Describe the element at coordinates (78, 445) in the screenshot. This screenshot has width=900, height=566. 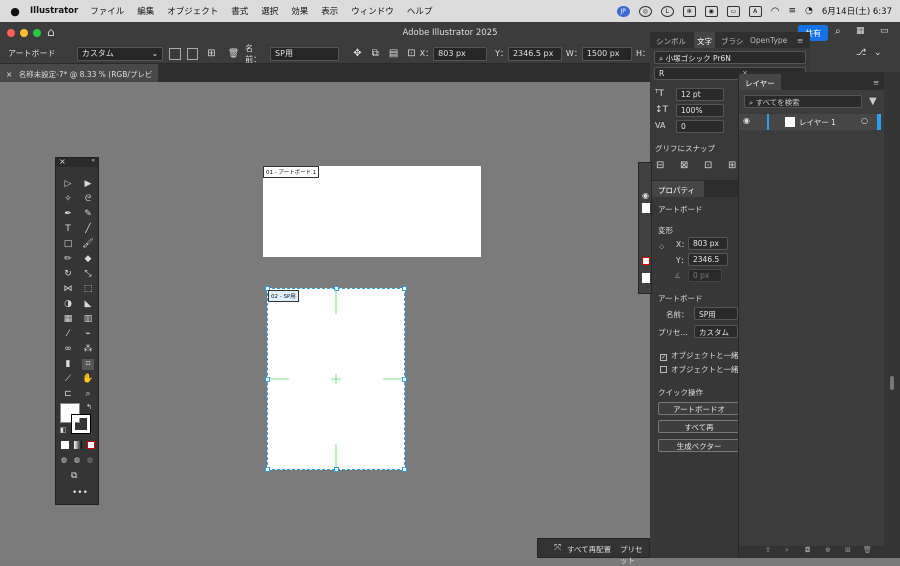
I see `gradient-mode-icon` at that location.